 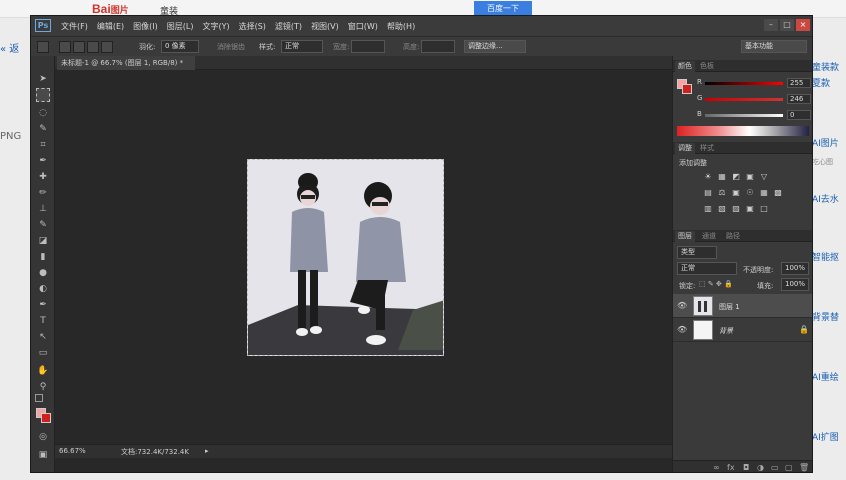 What do you see at coordinates (760, 467) in the screenshot?
I see `adjustment-icon: ◑` at bounding box center [760, 467].